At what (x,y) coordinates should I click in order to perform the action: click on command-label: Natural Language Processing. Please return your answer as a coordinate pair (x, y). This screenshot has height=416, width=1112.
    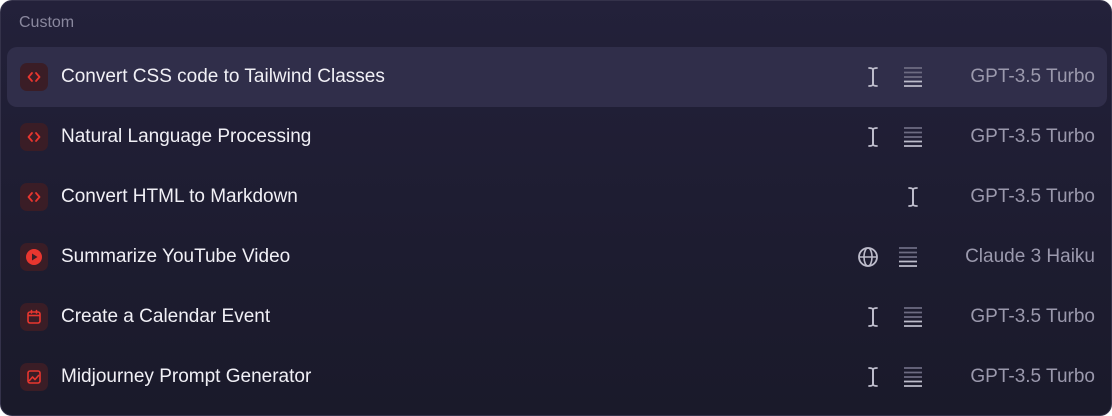
    Looking at the image, I should click on (186, 136).